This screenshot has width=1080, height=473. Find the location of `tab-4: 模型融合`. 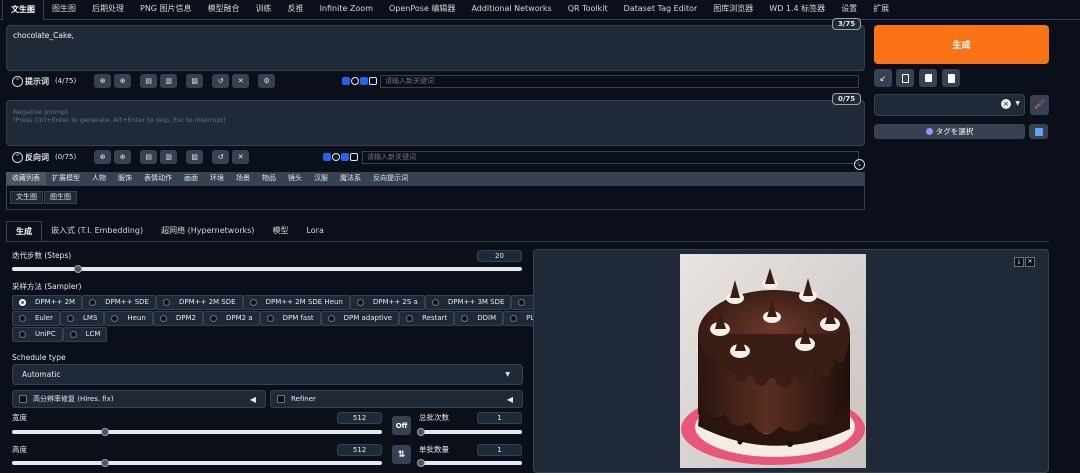

tab-4: 模型融合 is located at coordinates (224, 9).